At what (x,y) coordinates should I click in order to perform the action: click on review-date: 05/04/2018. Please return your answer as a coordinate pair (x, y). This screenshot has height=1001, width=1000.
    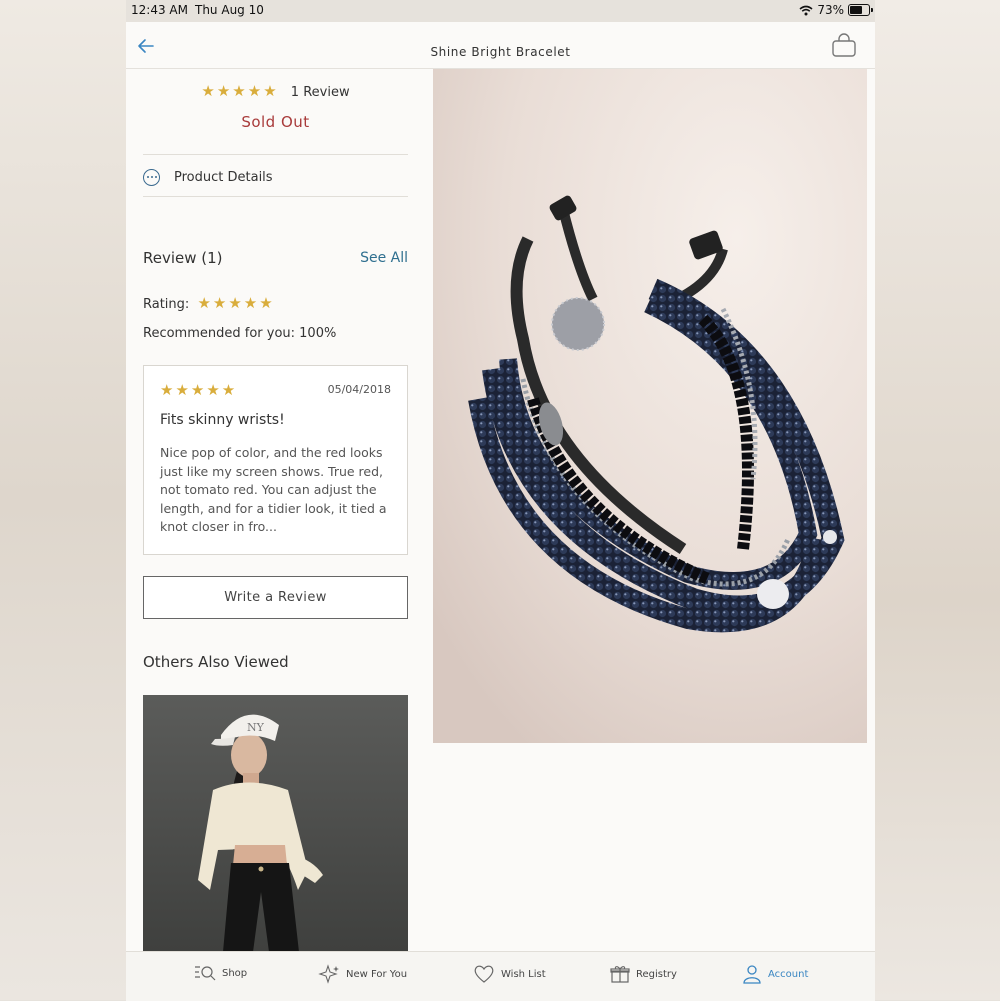
    Looking at the image, I should click on (359, 389).